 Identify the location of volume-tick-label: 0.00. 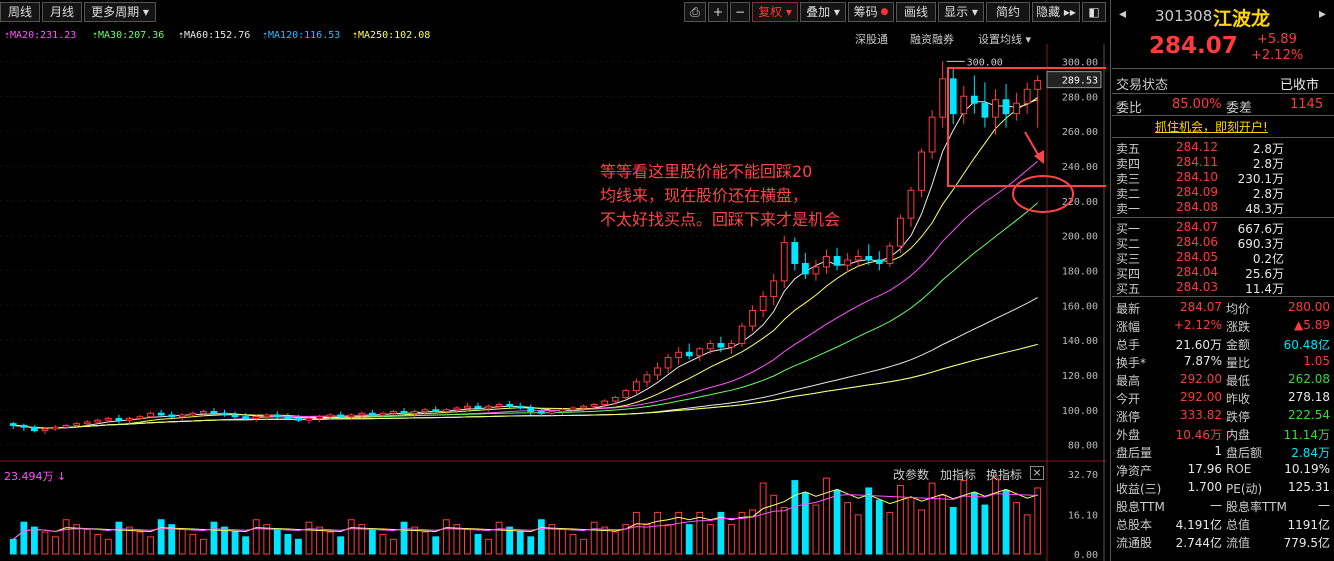
(1086, 555).